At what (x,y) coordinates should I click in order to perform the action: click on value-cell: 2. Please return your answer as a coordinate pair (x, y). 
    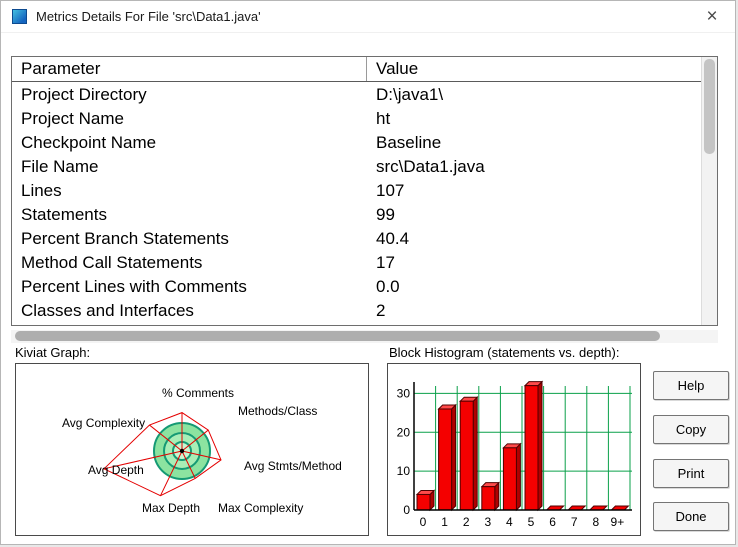
    Looking at the image, I should click on (381, 310).